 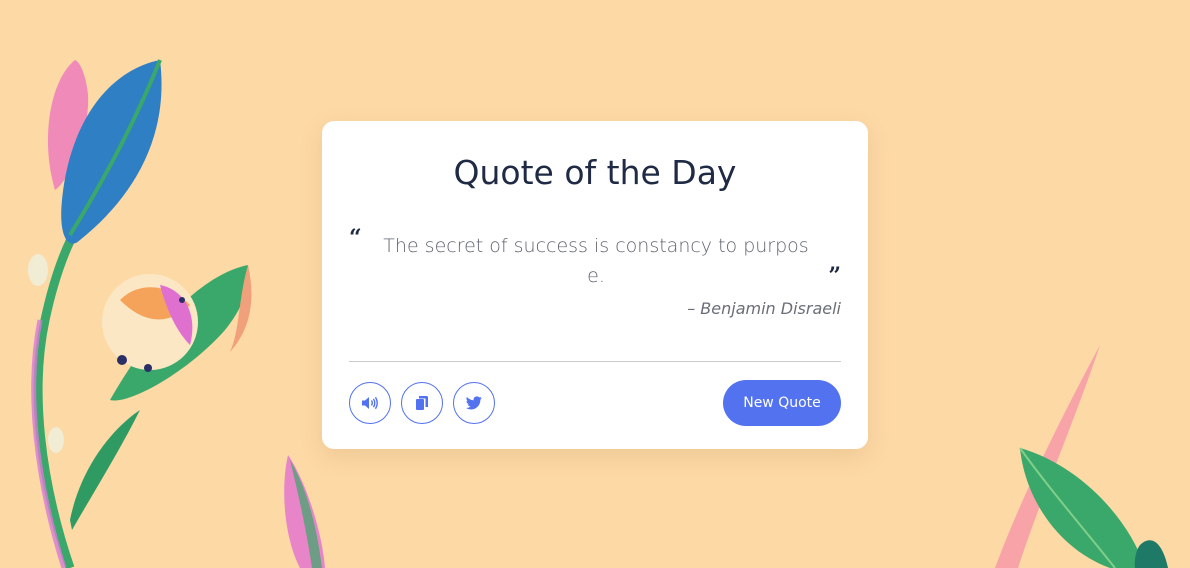 What do you see at coordinates (595, 403) in the screenshot?
I see `action-bar: New Quote` at bounding box center [595, 403].